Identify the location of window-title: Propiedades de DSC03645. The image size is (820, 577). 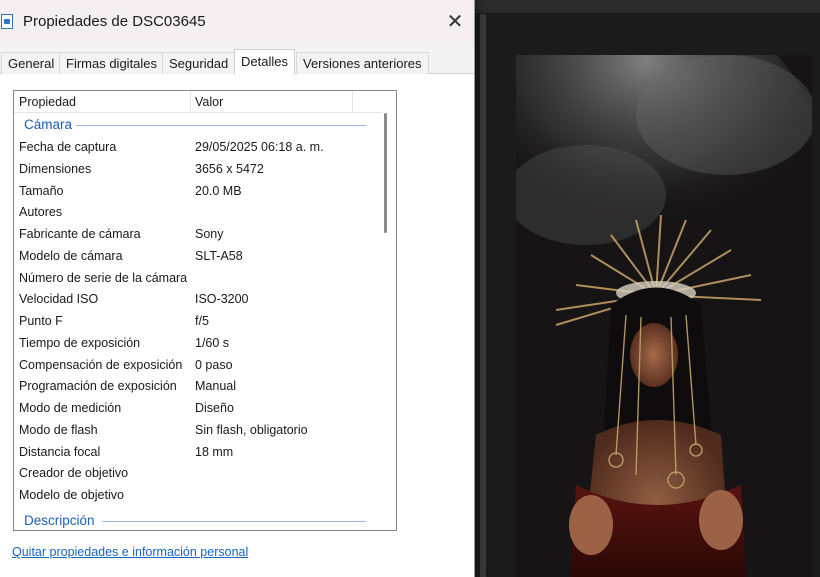
(114, 21).